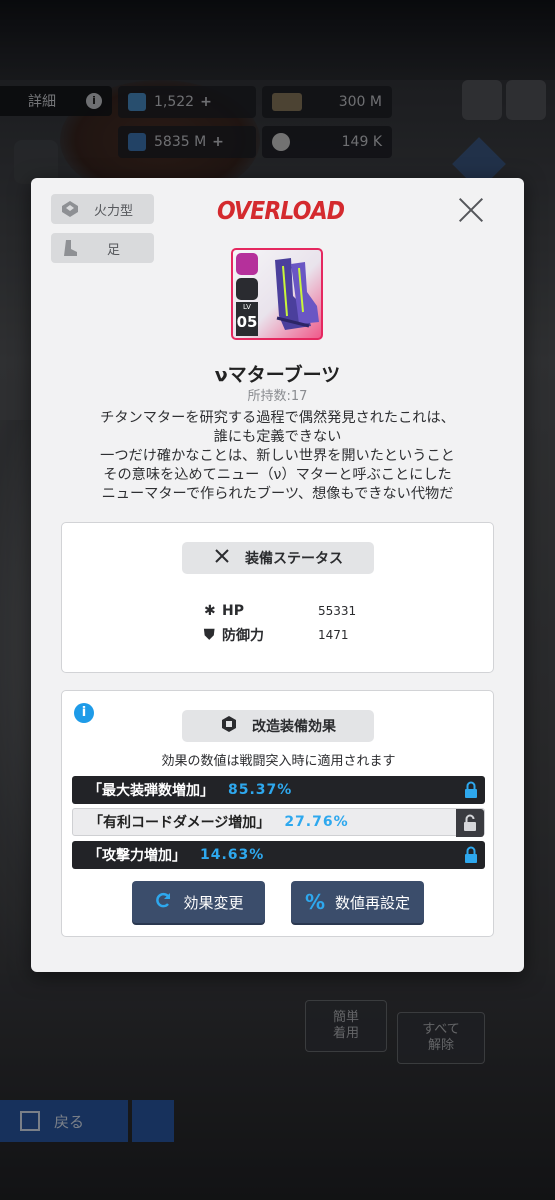  What do you see at coordinates (278, 855) in the screenshot?
I see `effect-row: 「攻撃力増加」 14.63%` at bounding box center [278, 855].